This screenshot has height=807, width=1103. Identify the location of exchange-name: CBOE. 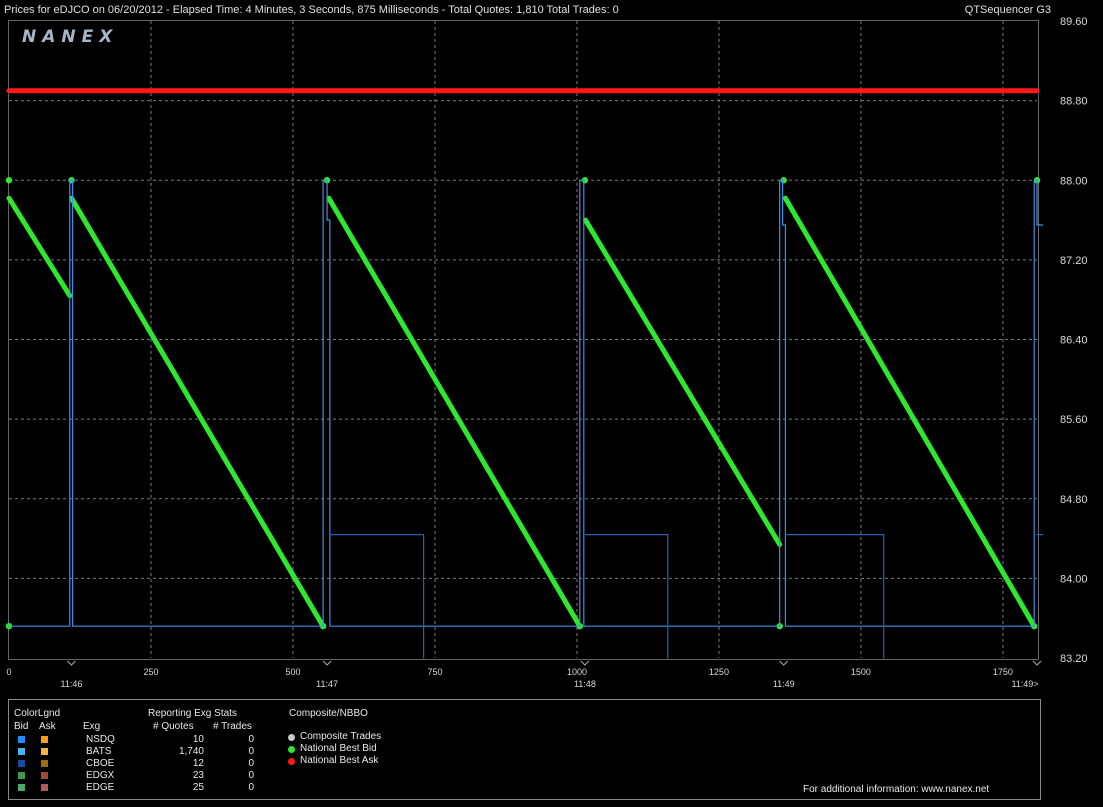
(100, 763).